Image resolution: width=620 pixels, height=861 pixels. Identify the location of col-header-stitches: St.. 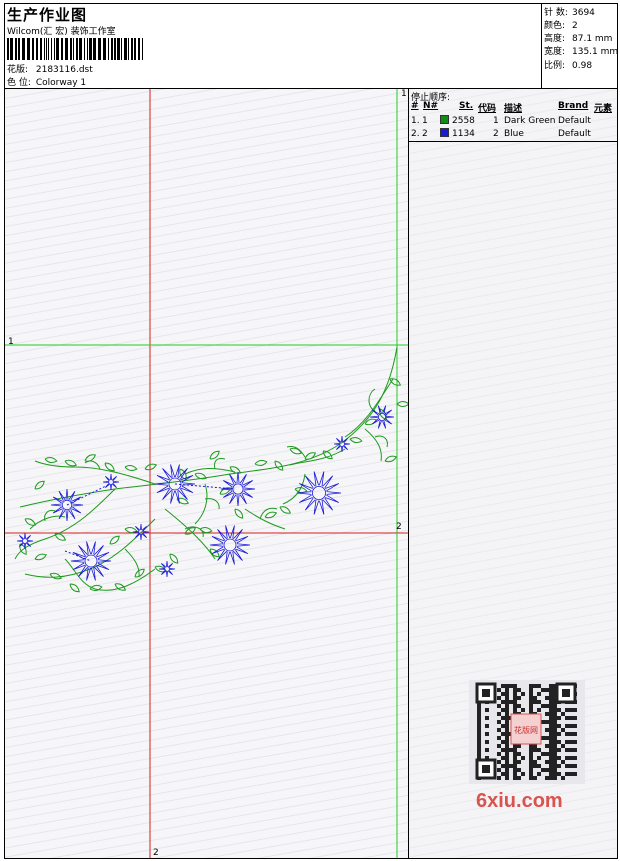
(466, 106).